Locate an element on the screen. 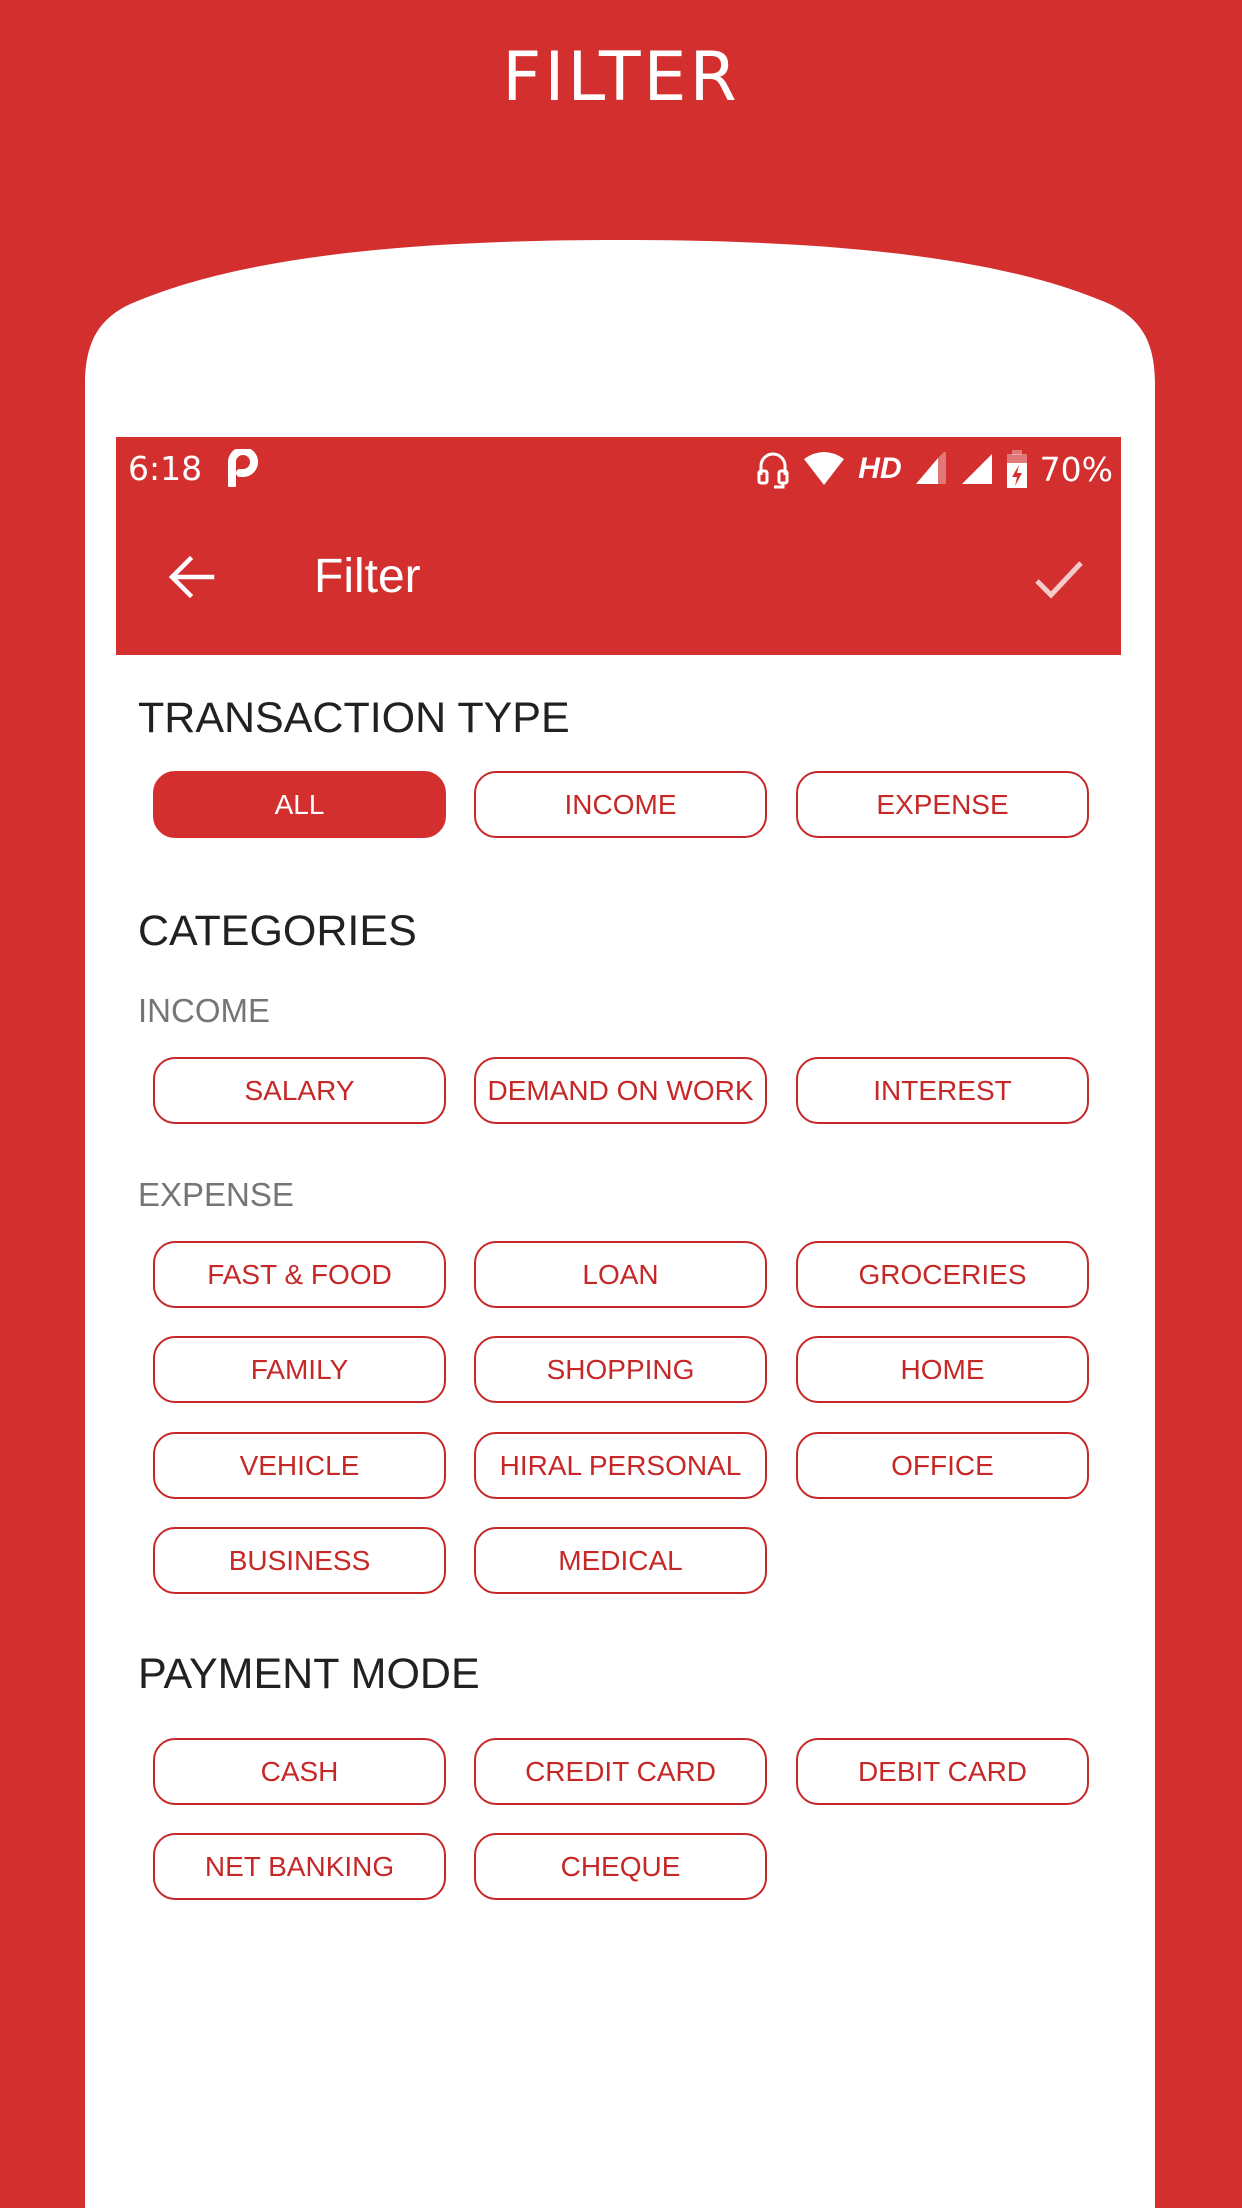 This screenshot has height=2208, width=1242. chip-home: HOME is located at coordinates (942, 1369).